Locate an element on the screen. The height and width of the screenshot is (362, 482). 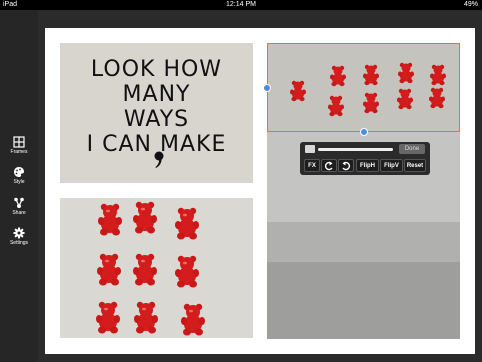
gummy-bears-grid-image is located at coordinates (150, 268).